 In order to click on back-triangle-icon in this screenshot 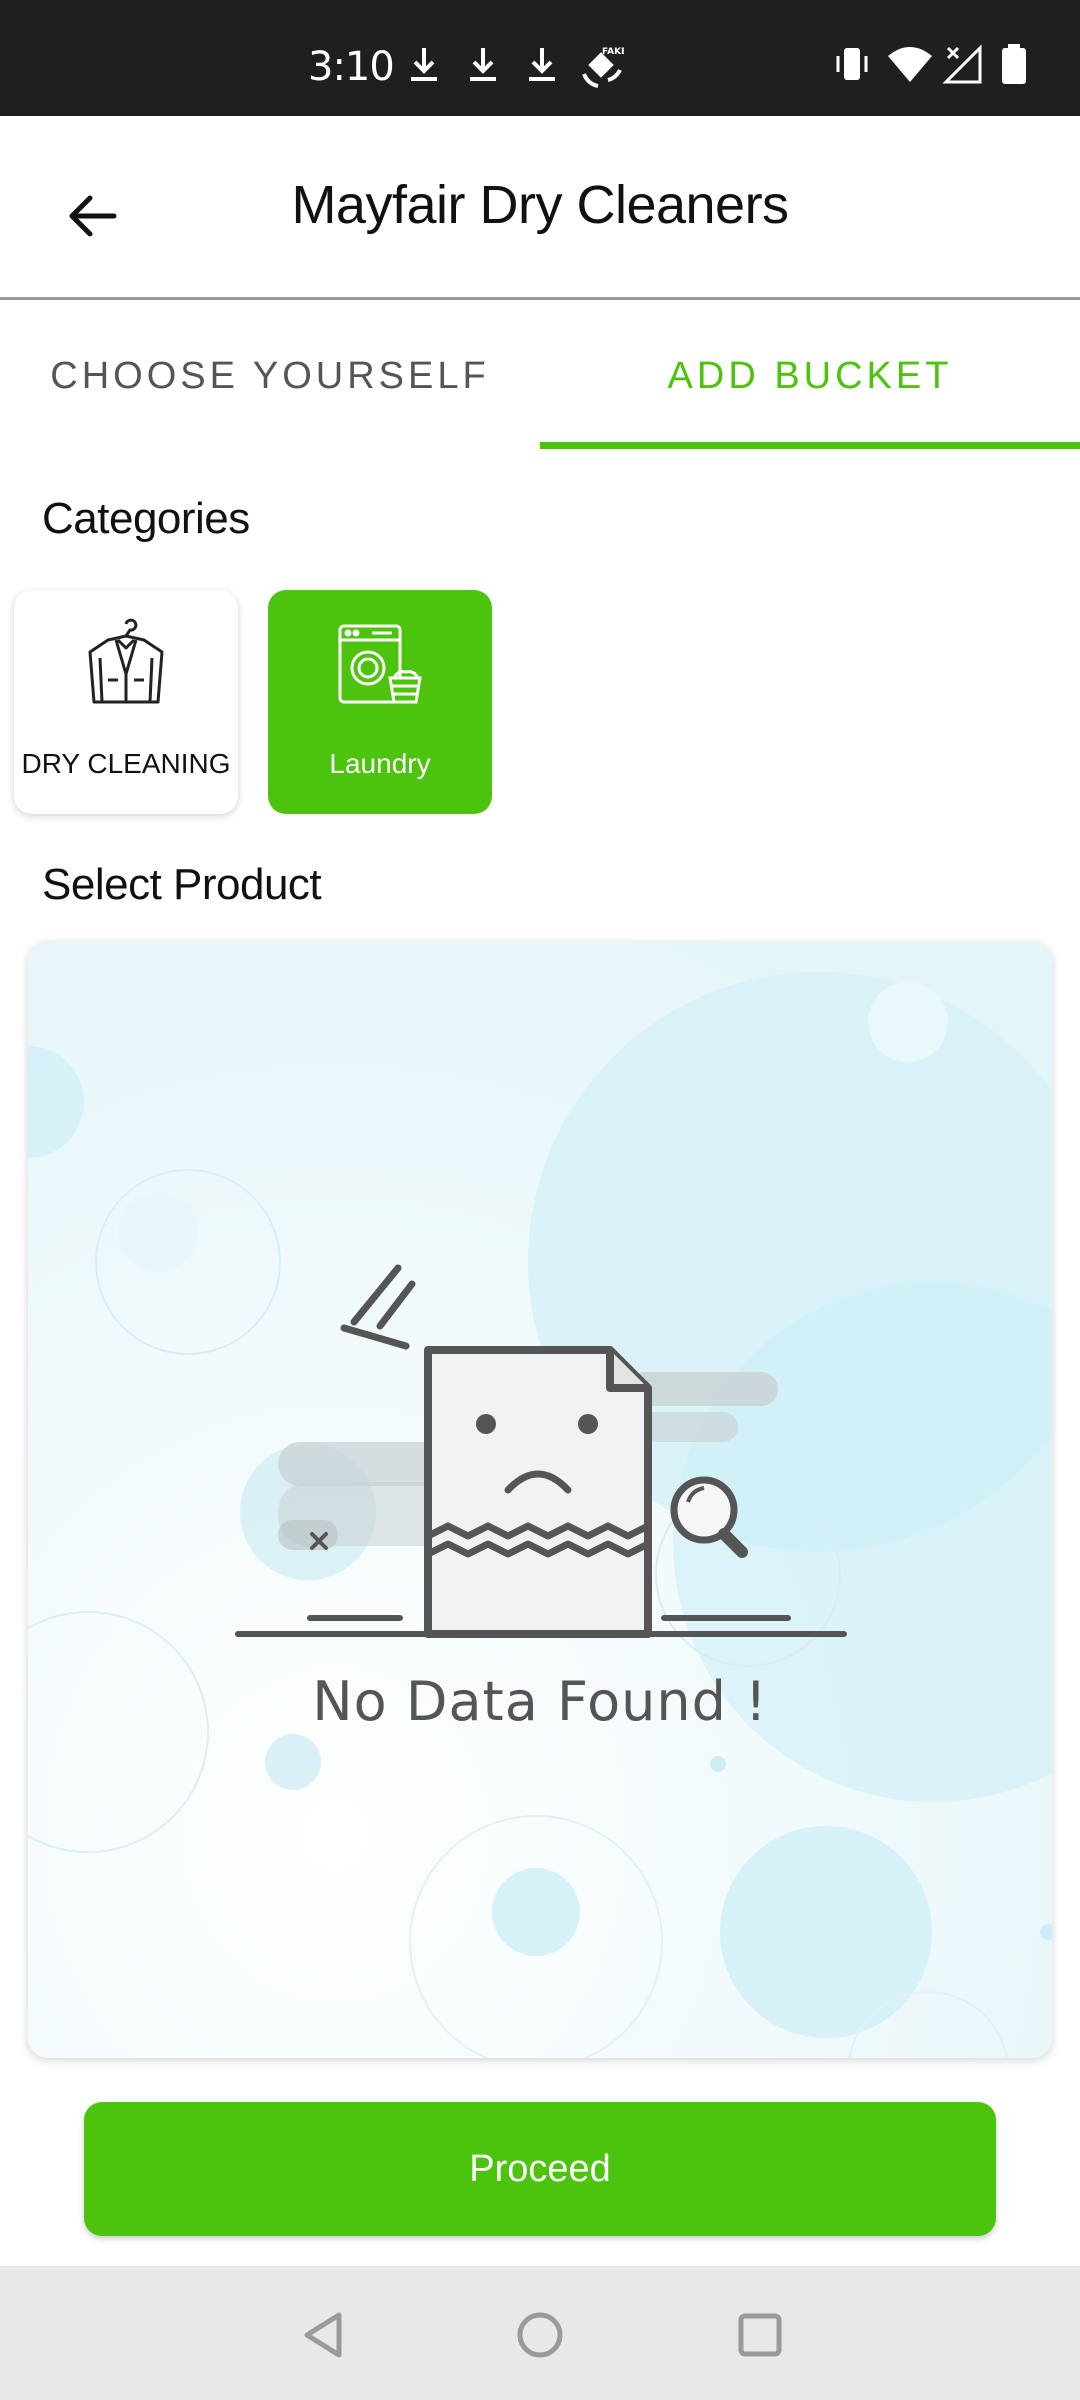, I will do `click(323, 2335)`.